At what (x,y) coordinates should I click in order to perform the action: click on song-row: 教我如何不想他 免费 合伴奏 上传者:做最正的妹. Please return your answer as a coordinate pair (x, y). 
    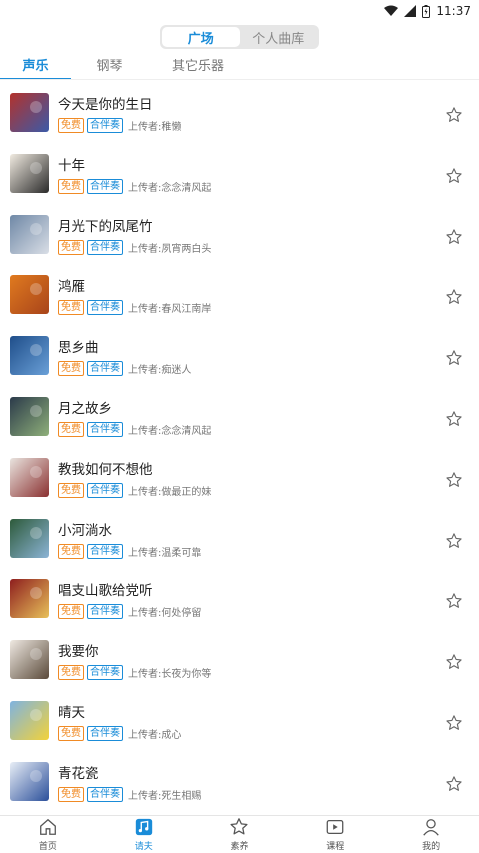
    Looking at the image, I should click on (239, 481).